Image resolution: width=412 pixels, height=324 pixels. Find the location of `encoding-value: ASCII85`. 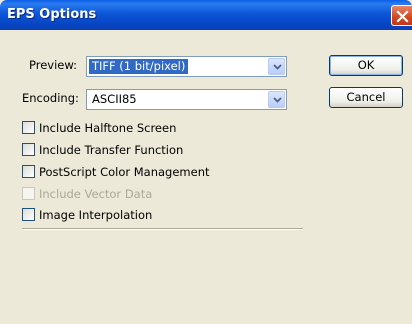

encoding-value: ASCII85 is located at coordinates (114, 99).